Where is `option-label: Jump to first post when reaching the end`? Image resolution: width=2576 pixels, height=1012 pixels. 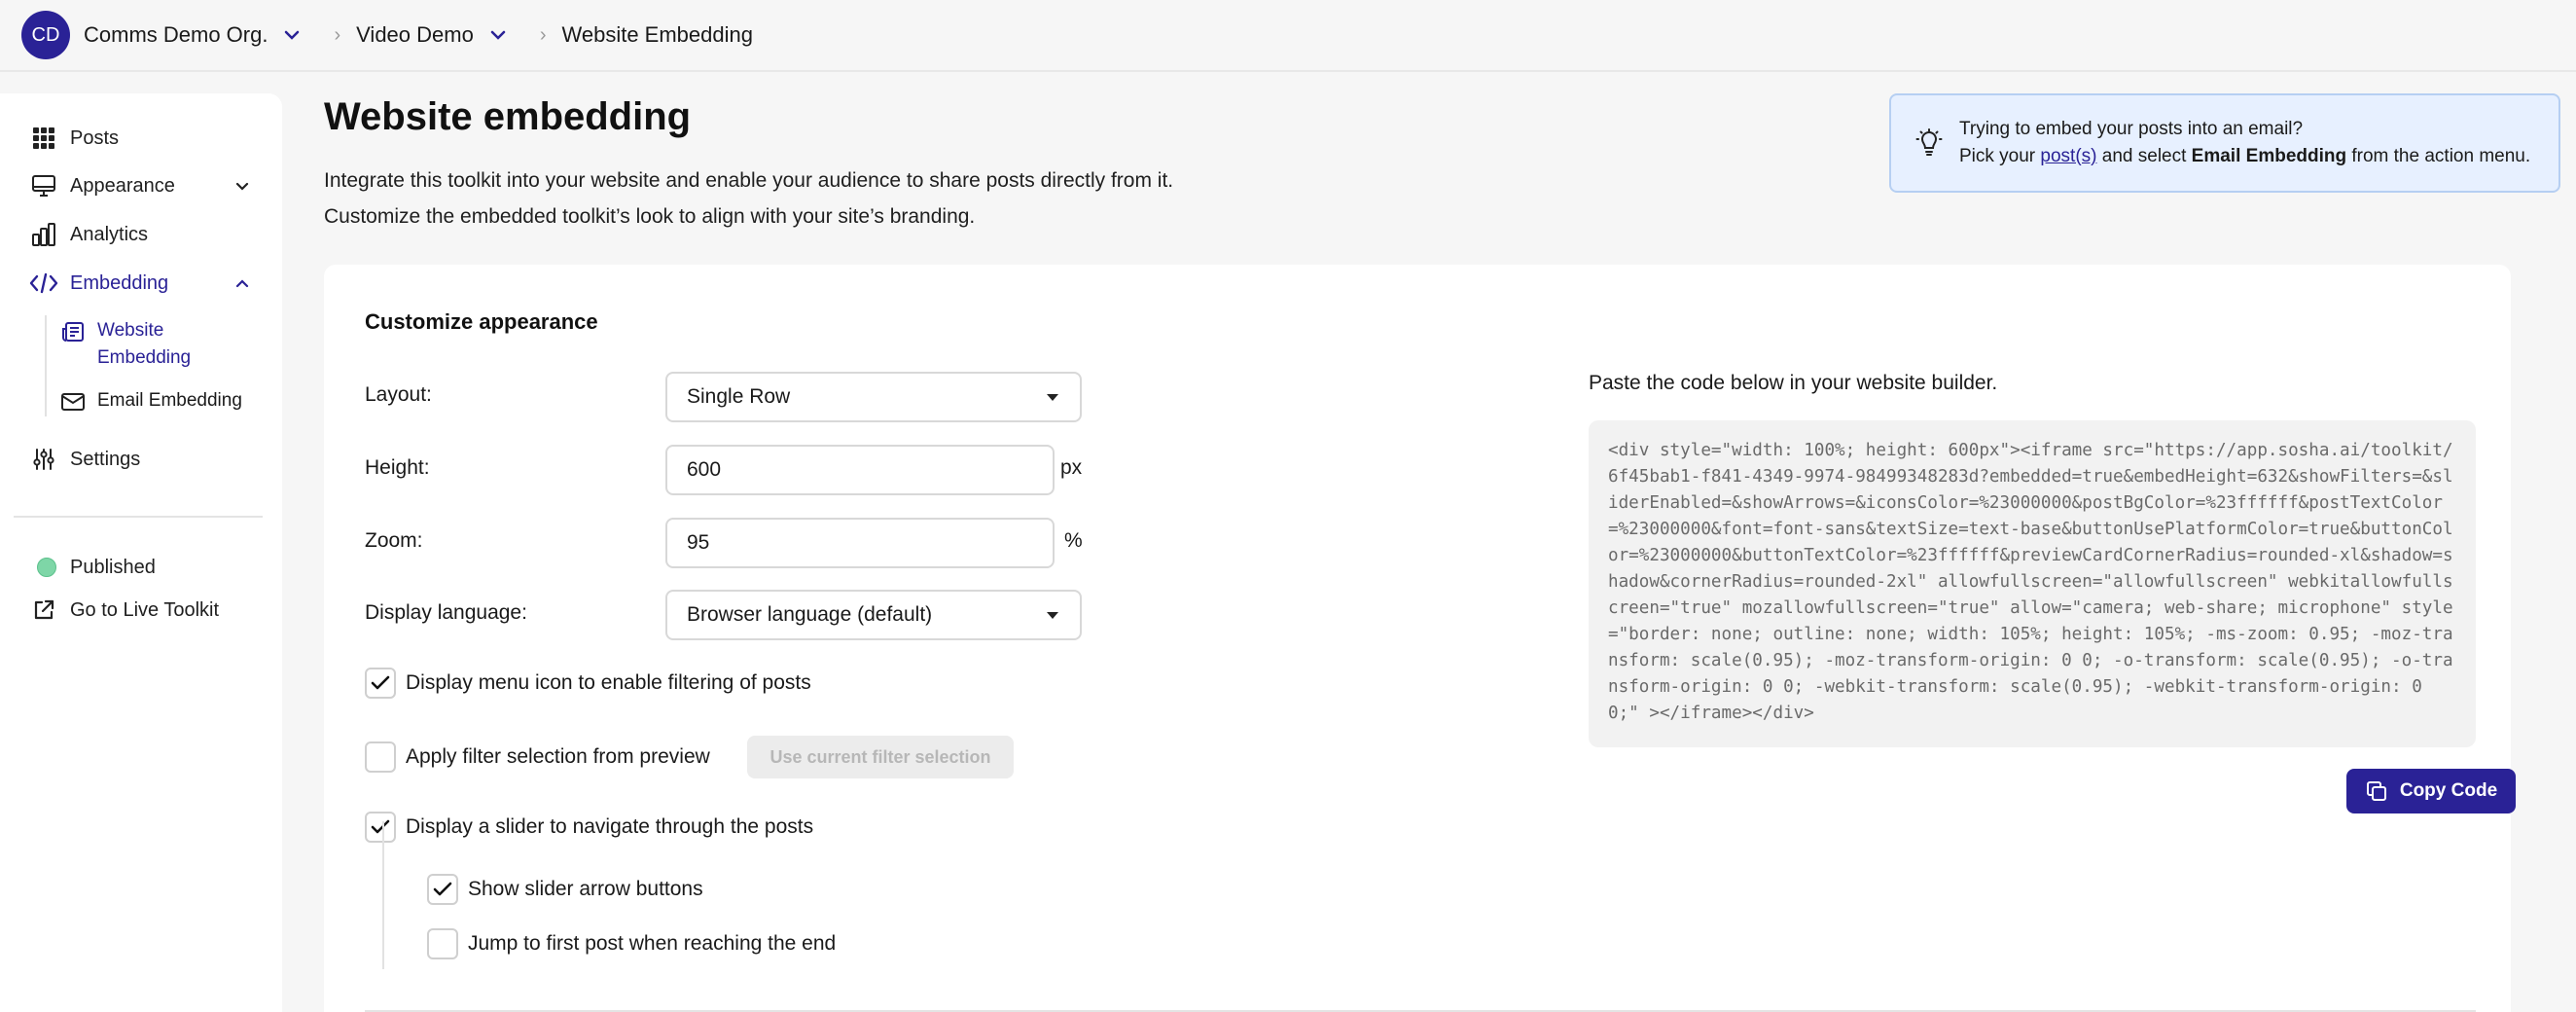
option-label: Jump to first post when reaching the end is located at coordinates (652, 943).